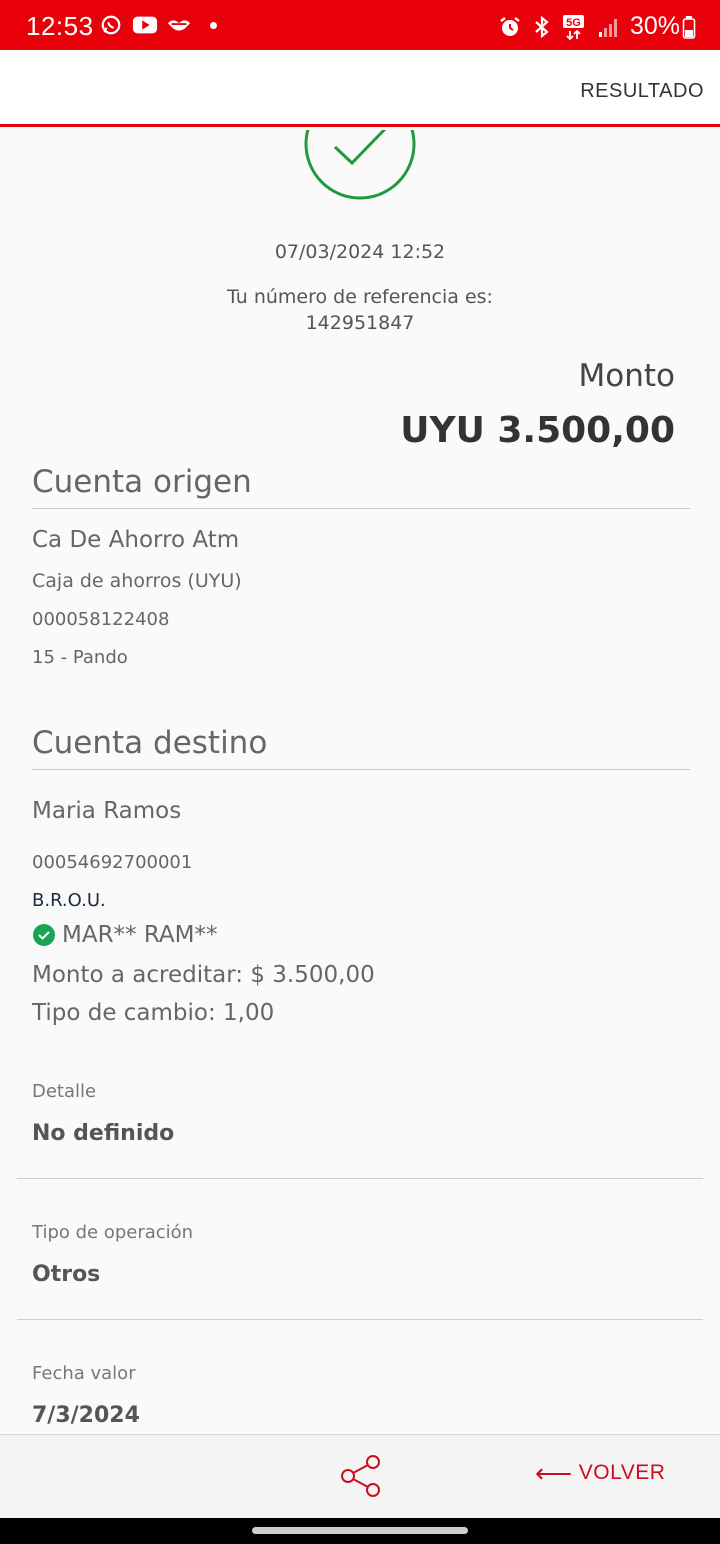 This screenshot has width=720, height=1544. I want to click on detail-divider, so click(360, 1178).